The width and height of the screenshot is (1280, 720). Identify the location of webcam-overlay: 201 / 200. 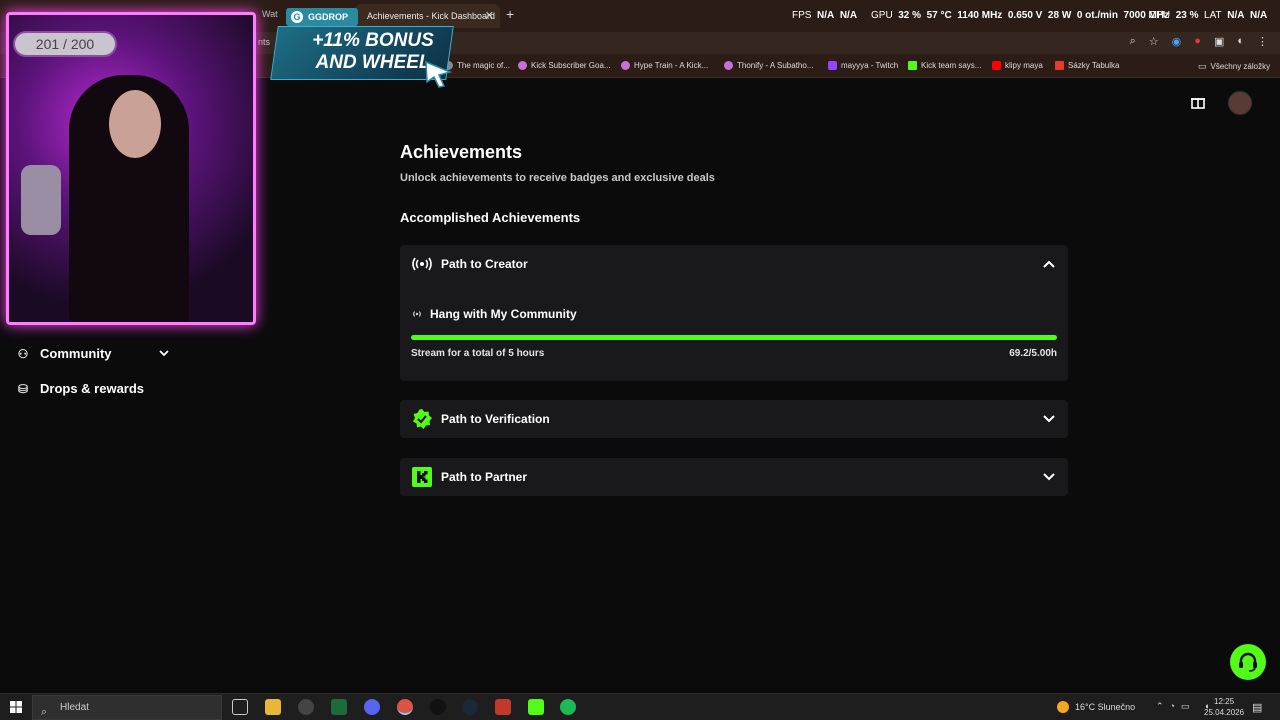
(131, 168).